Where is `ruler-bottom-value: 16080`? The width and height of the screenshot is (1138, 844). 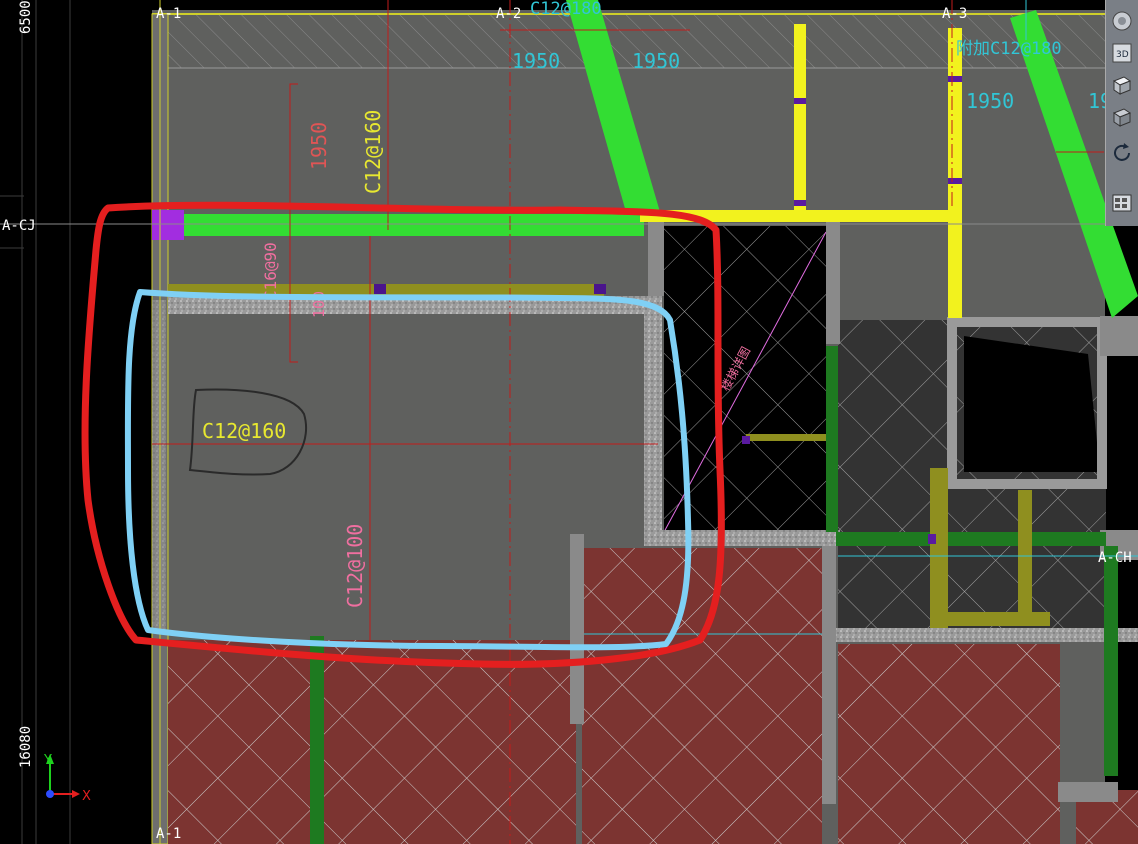
ruler-bottom-value: 16080 is located at coordinates (26, 747).